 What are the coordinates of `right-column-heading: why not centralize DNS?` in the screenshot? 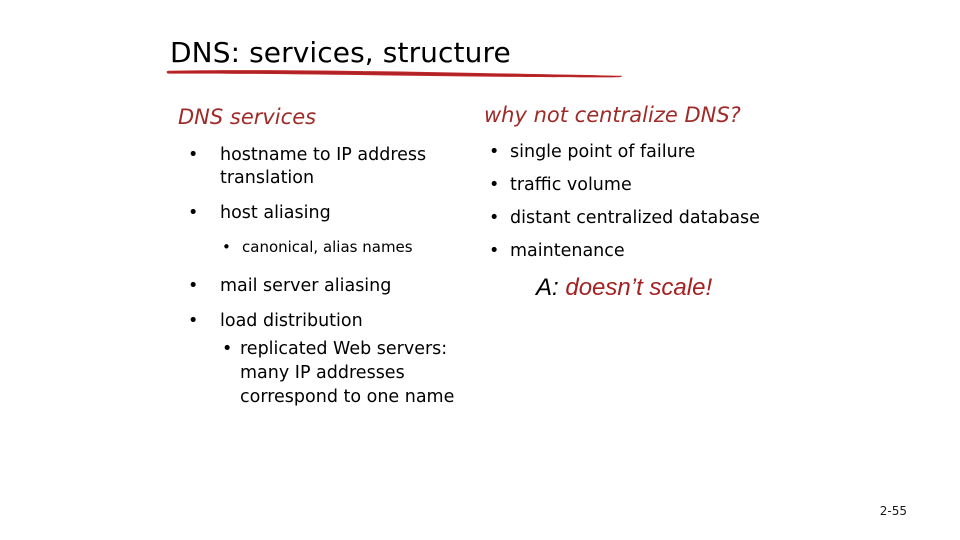 It's located at (612, 115).